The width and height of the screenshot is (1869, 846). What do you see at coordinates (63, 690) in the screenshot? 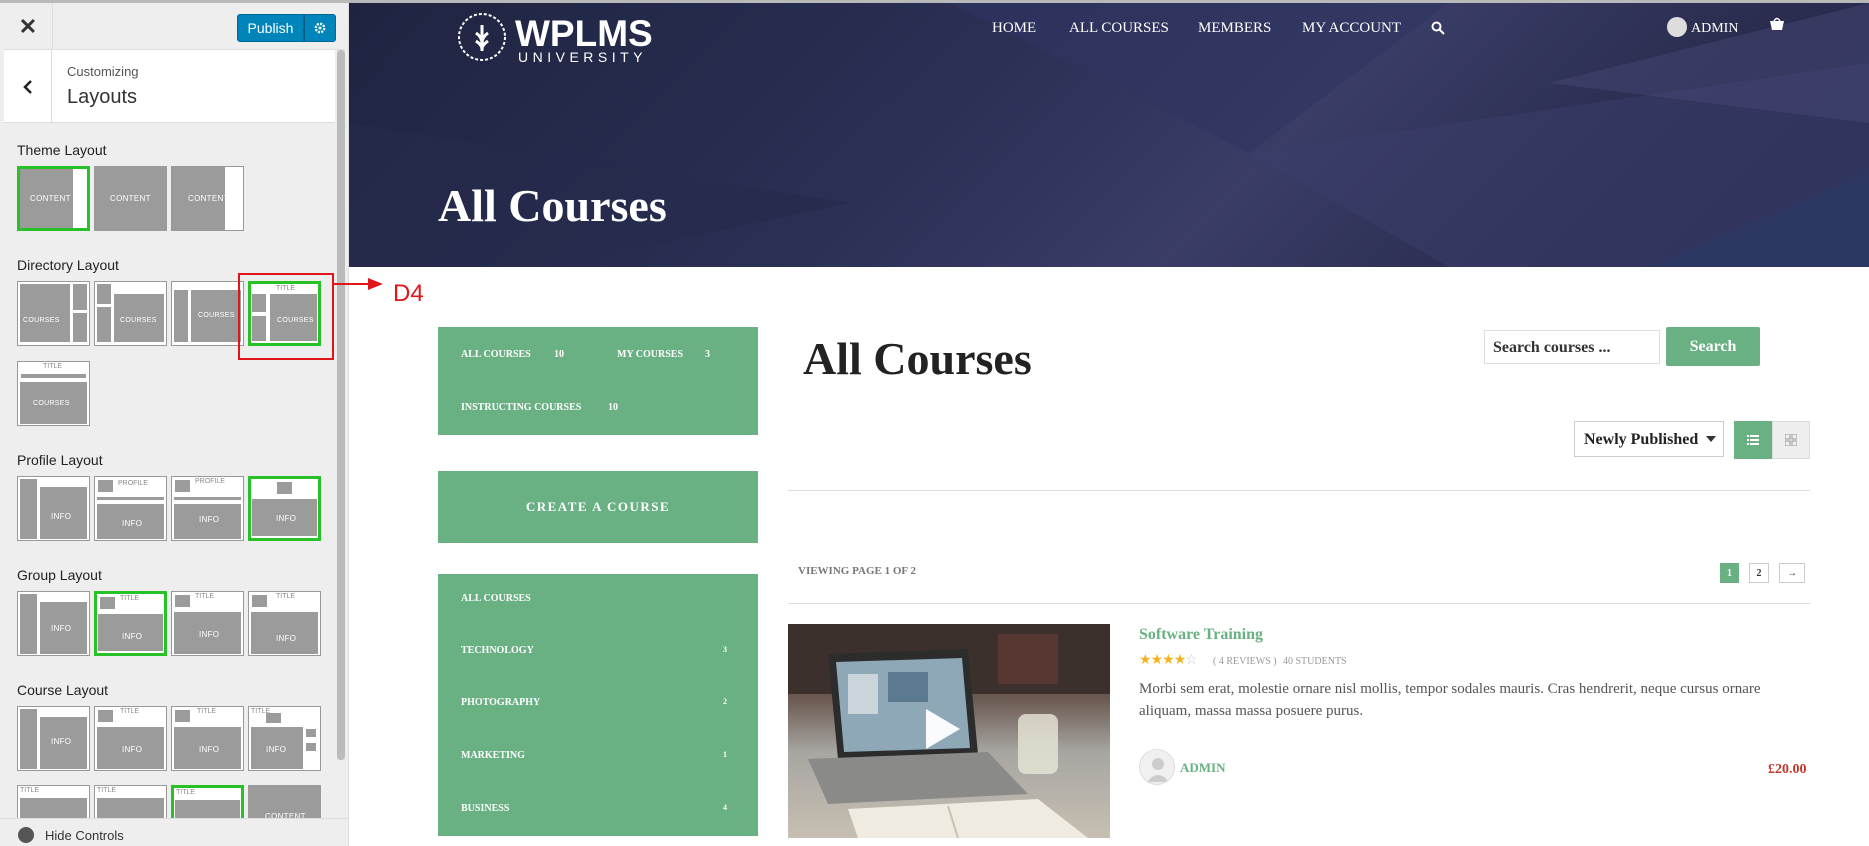
I see `course-layout-heading: Course Layout` at bounding box center [63, 690].